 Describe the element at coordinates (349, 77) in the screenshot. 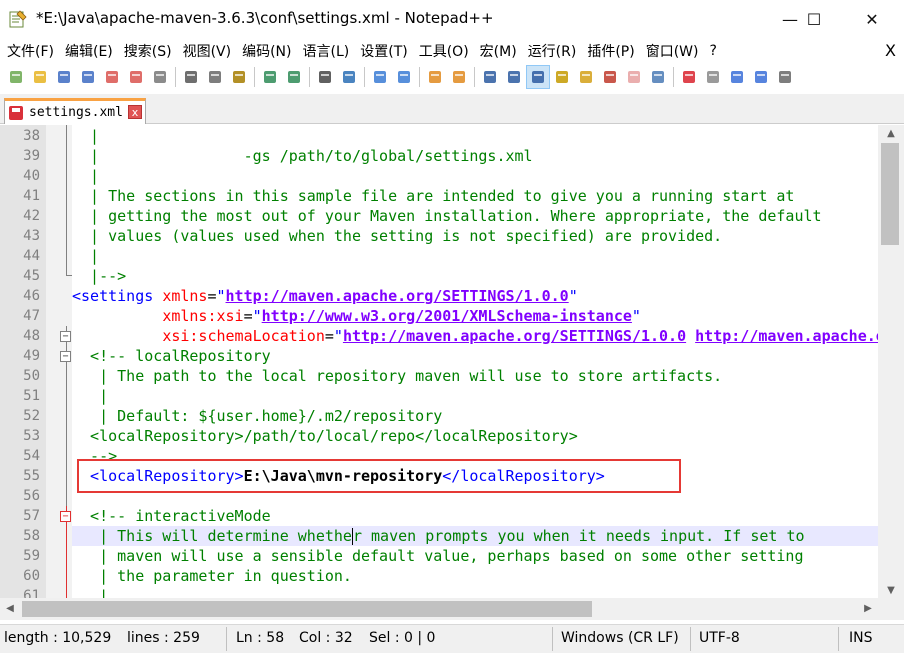

I see `replace-icon` at that location.